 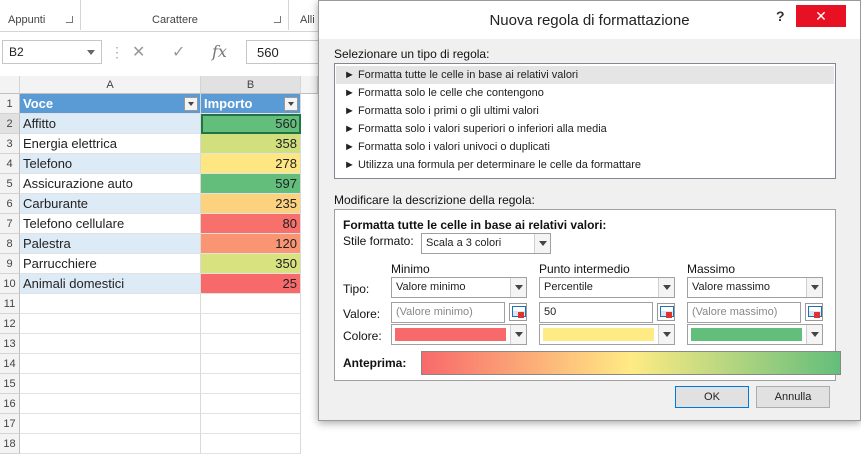 I want to click on mid-value-input: 50, so click(x=596, y=312).